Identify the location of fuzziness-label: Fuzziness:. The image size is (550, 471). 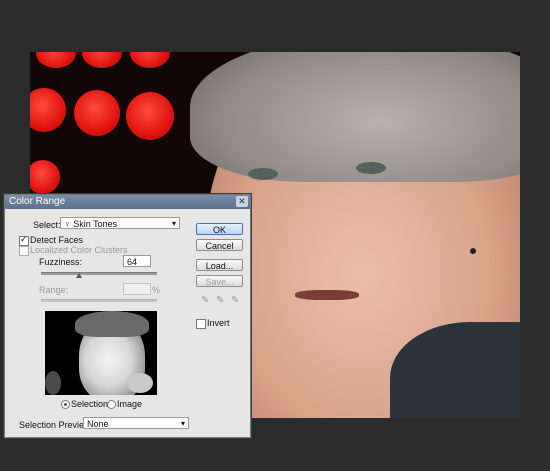
(61, 262).